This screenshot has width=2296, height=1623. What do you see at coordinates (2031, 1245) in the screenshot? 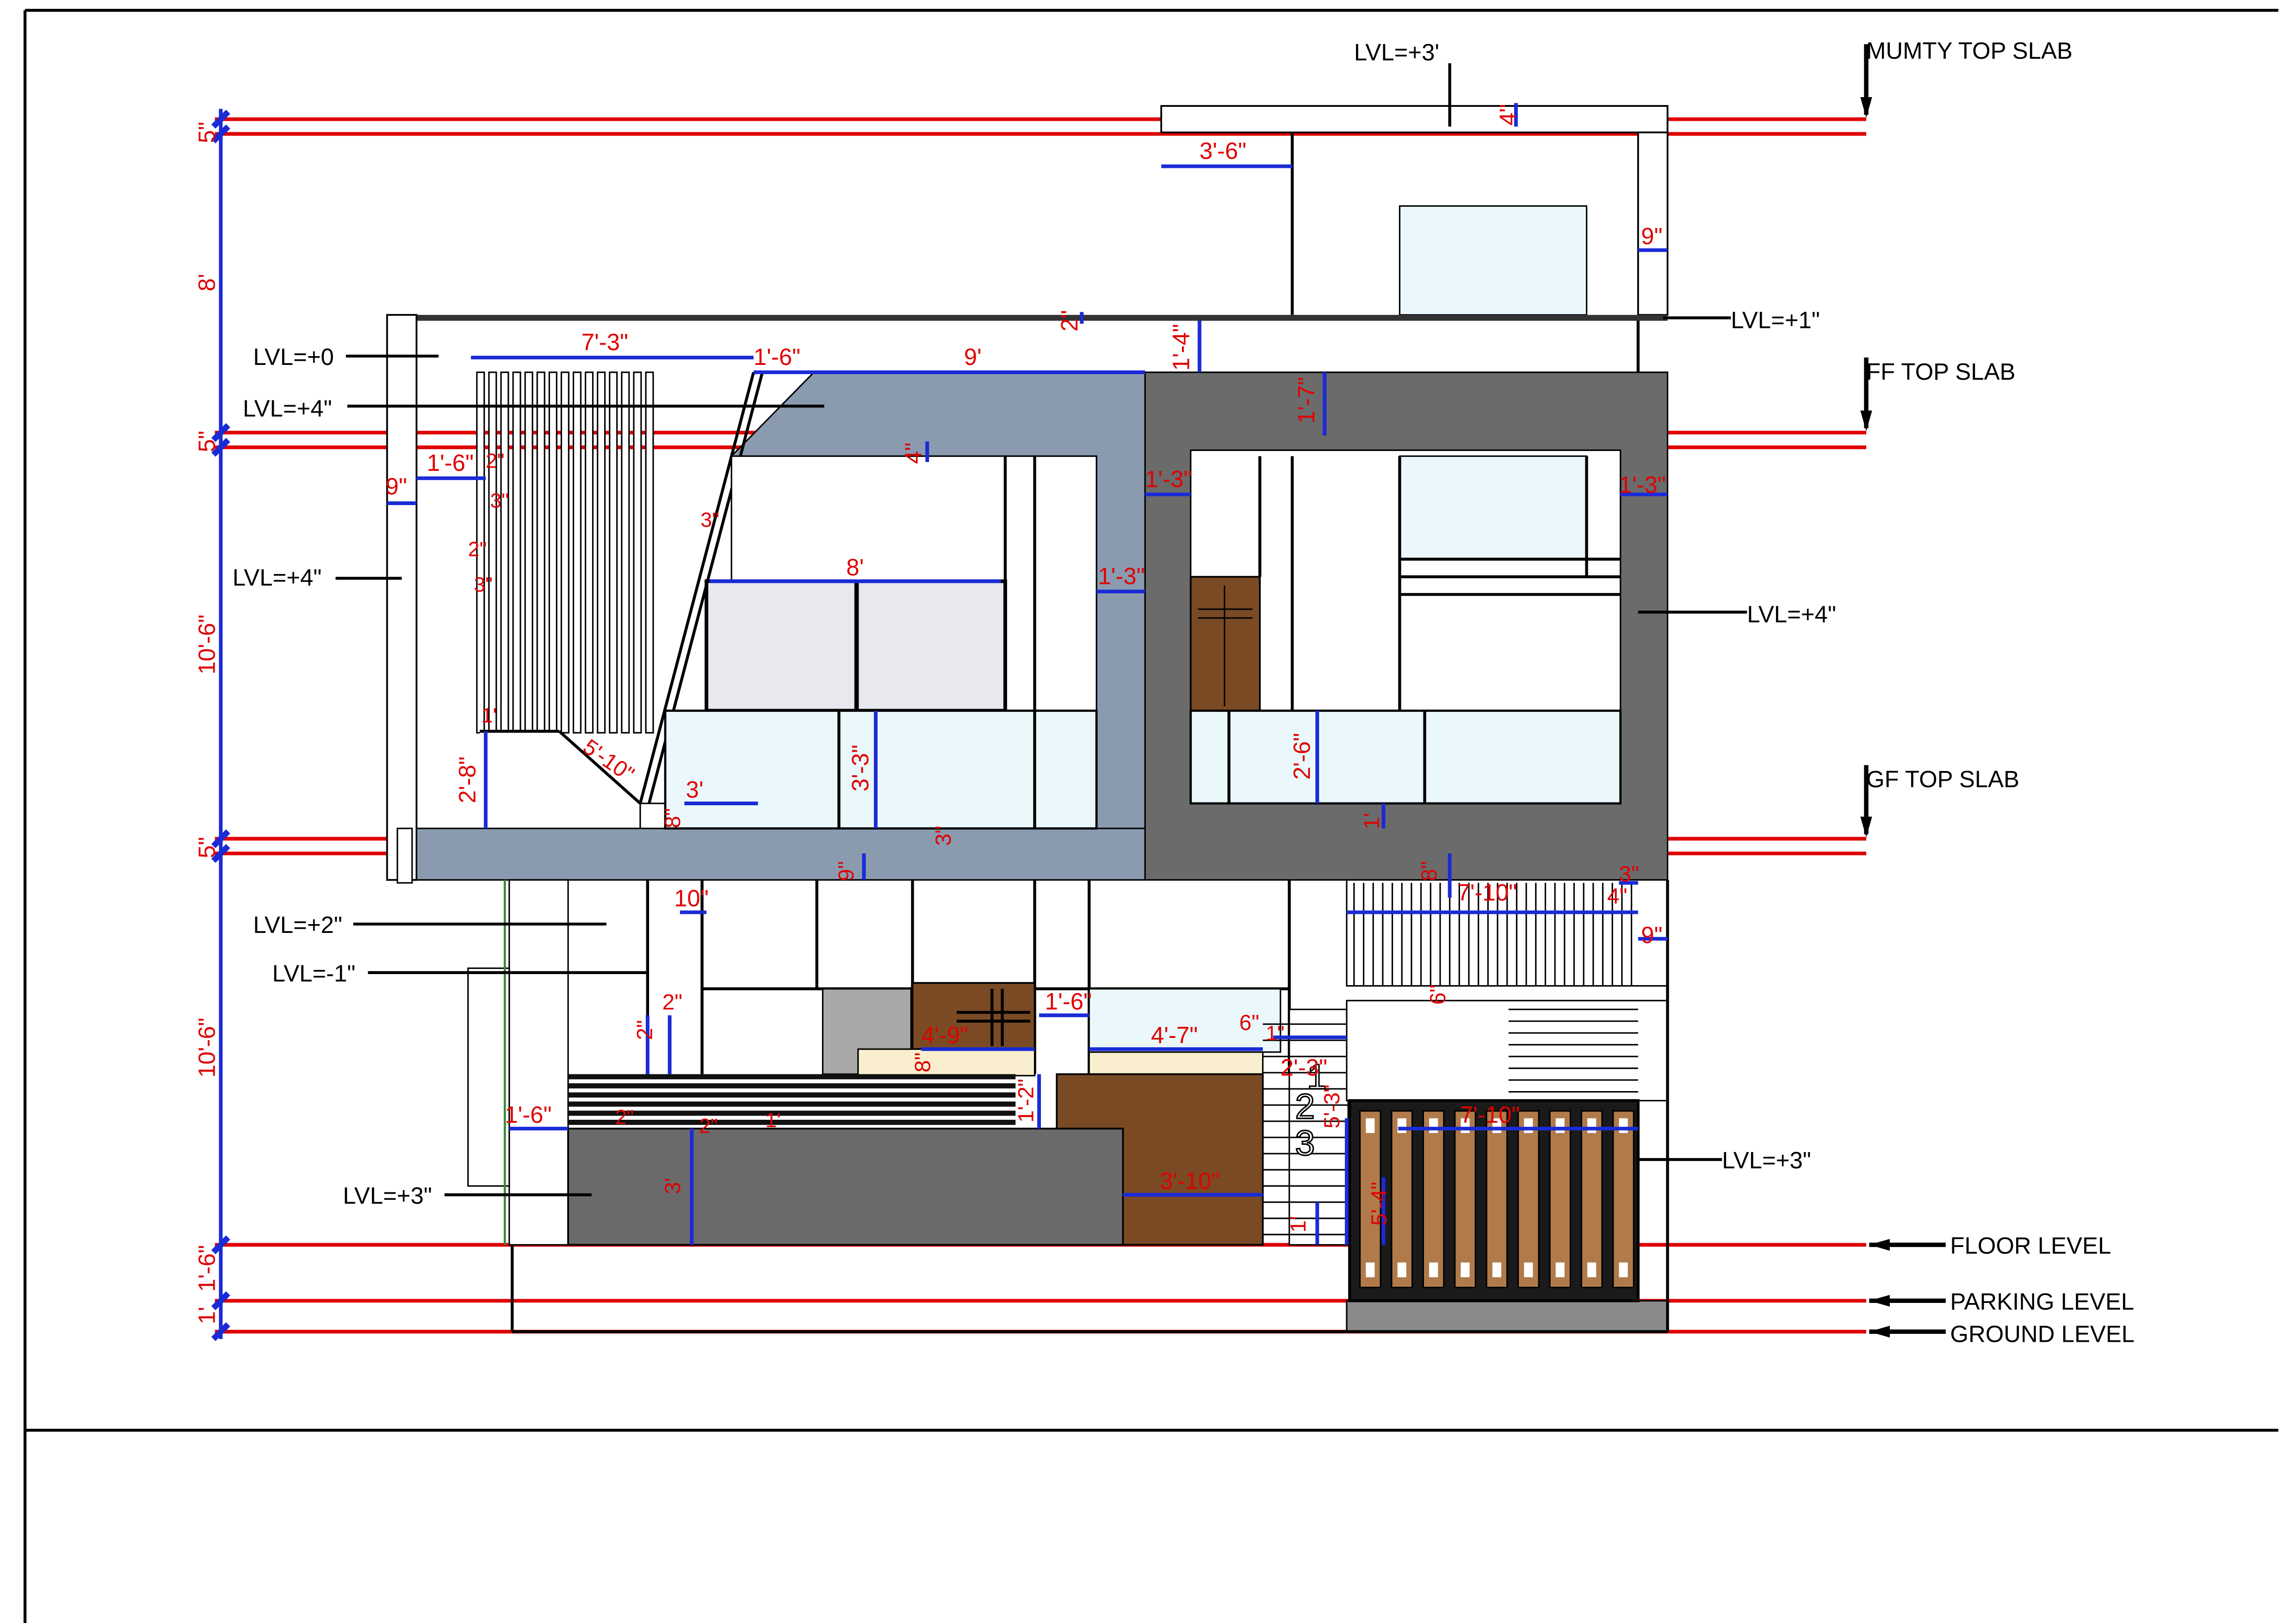
I see `label-floor-level: FLOOR LEVEL` at bounding box center [2031, 1245].